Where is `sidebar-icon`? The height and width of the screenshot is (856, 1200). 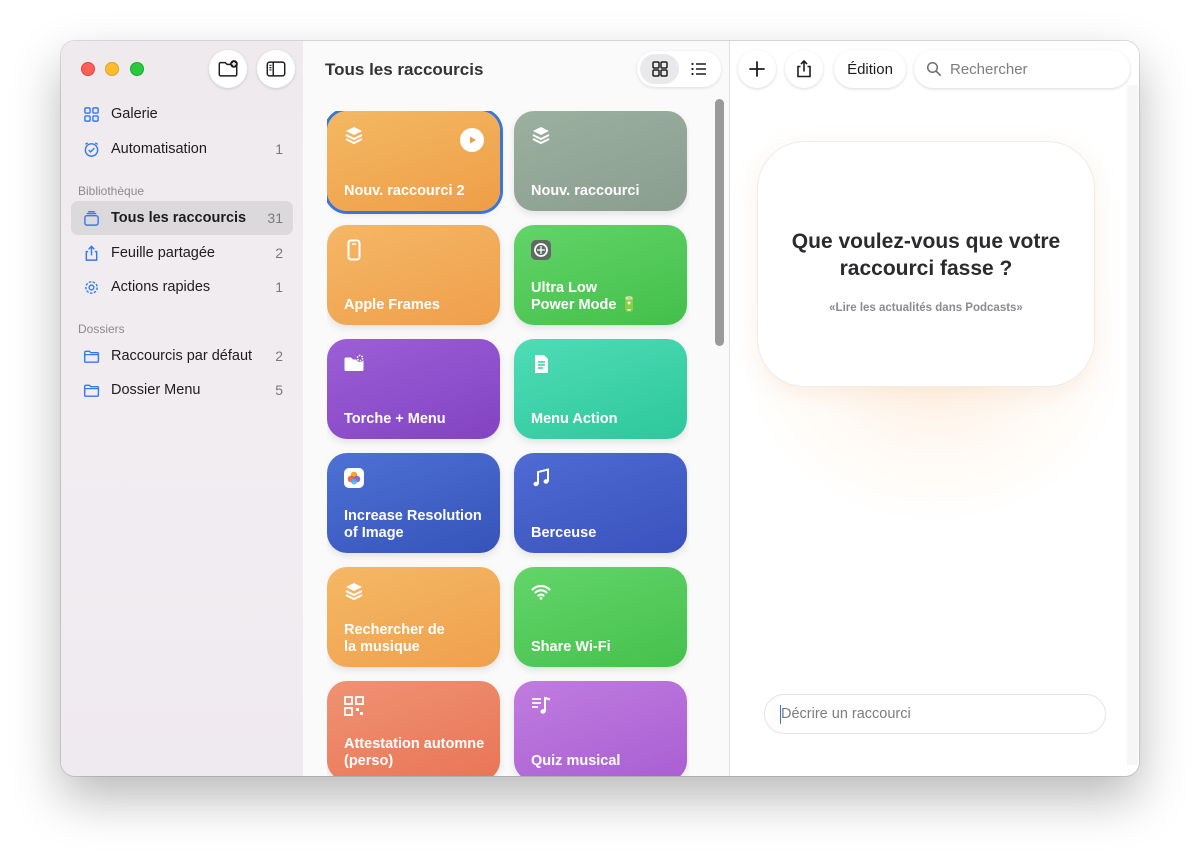 sidebar-icon is located at coordinates (276, 69).